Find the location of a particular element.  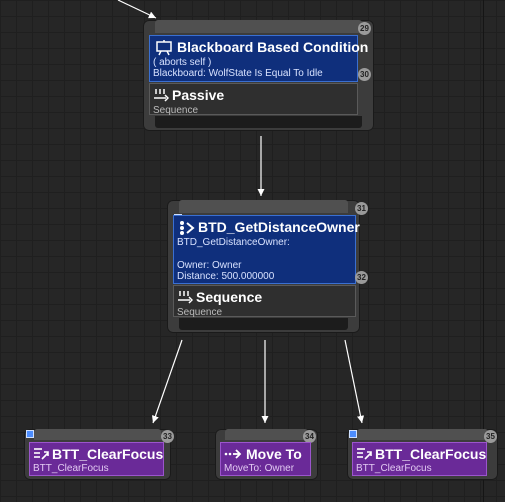

task-body: Move To MoveTo: Owner is located at coordinates (265, 459).